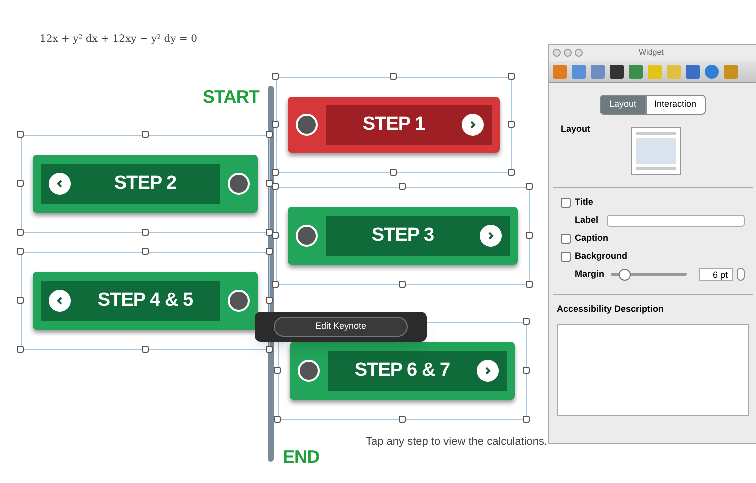 This screenshot has width=756, height=483. Describe the element at coordinates (741, 274) in the screenshot. I see `stepper-icon` at that location.